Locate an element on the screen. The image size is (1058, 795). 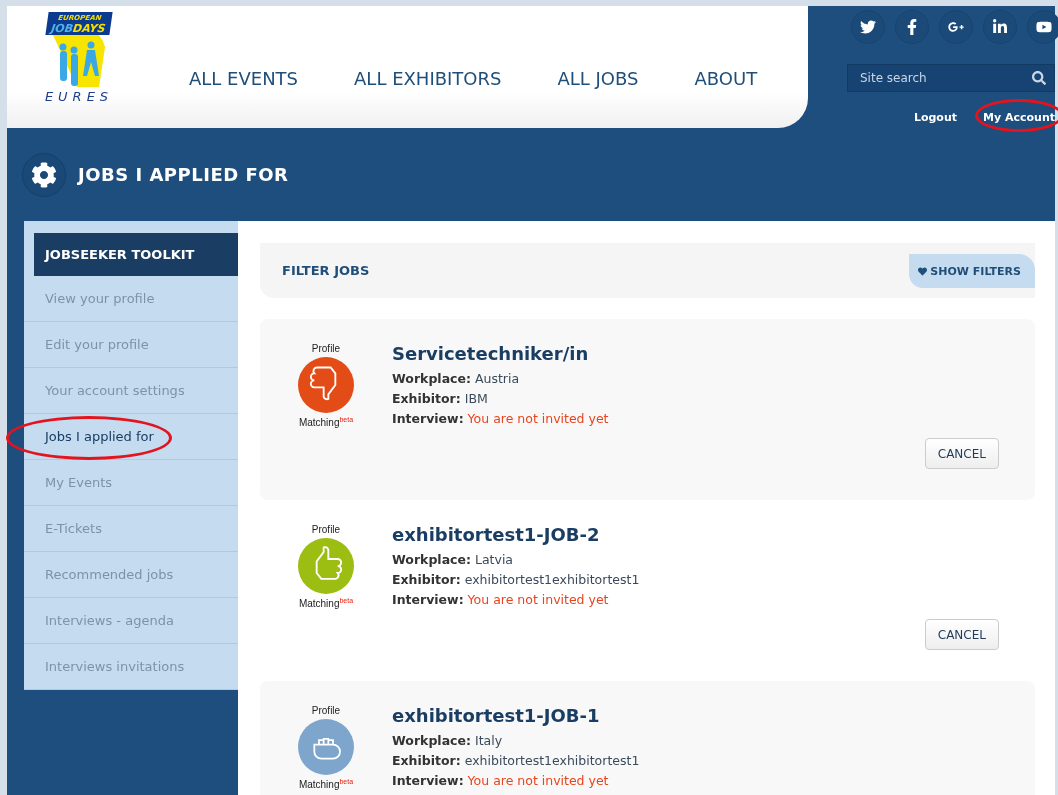
nav-link: ALL EVENTS is located at coordinates (244, 78).